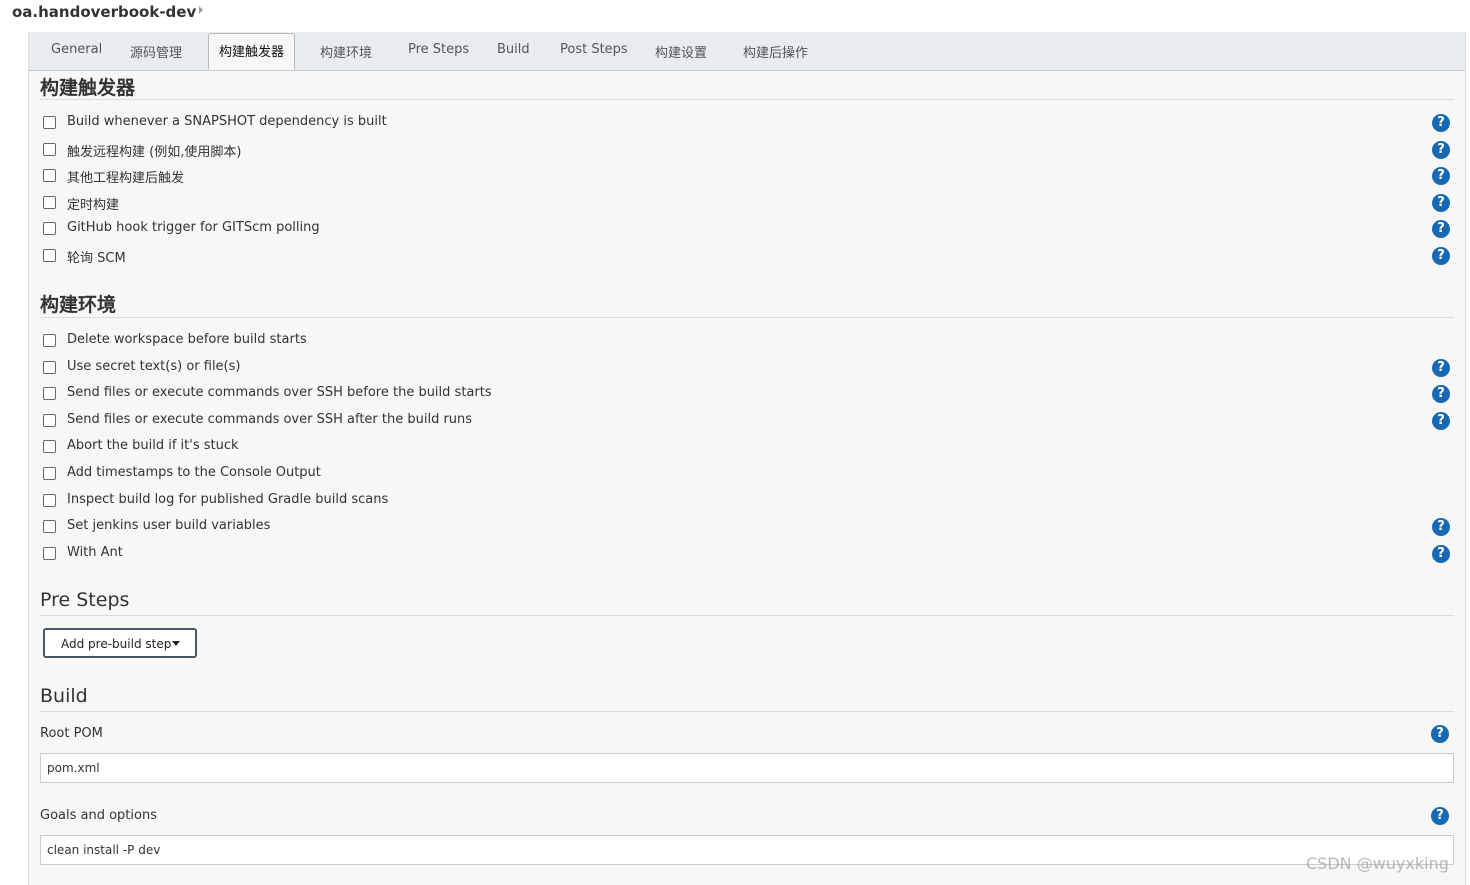 Image resolution: width=1470 pixels, height=885 pixels. I want to click on tab-post-steps: Post Steps, so click(594, 49).